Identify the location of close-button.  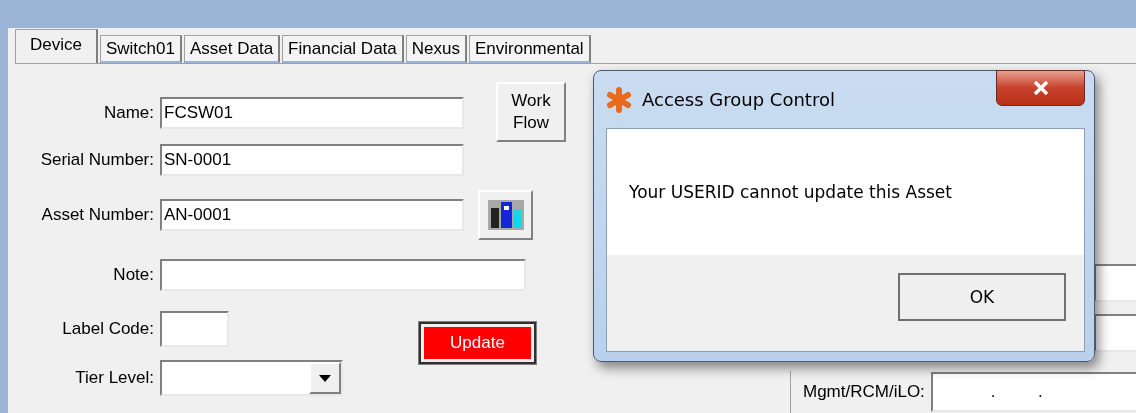
(1040, 88).